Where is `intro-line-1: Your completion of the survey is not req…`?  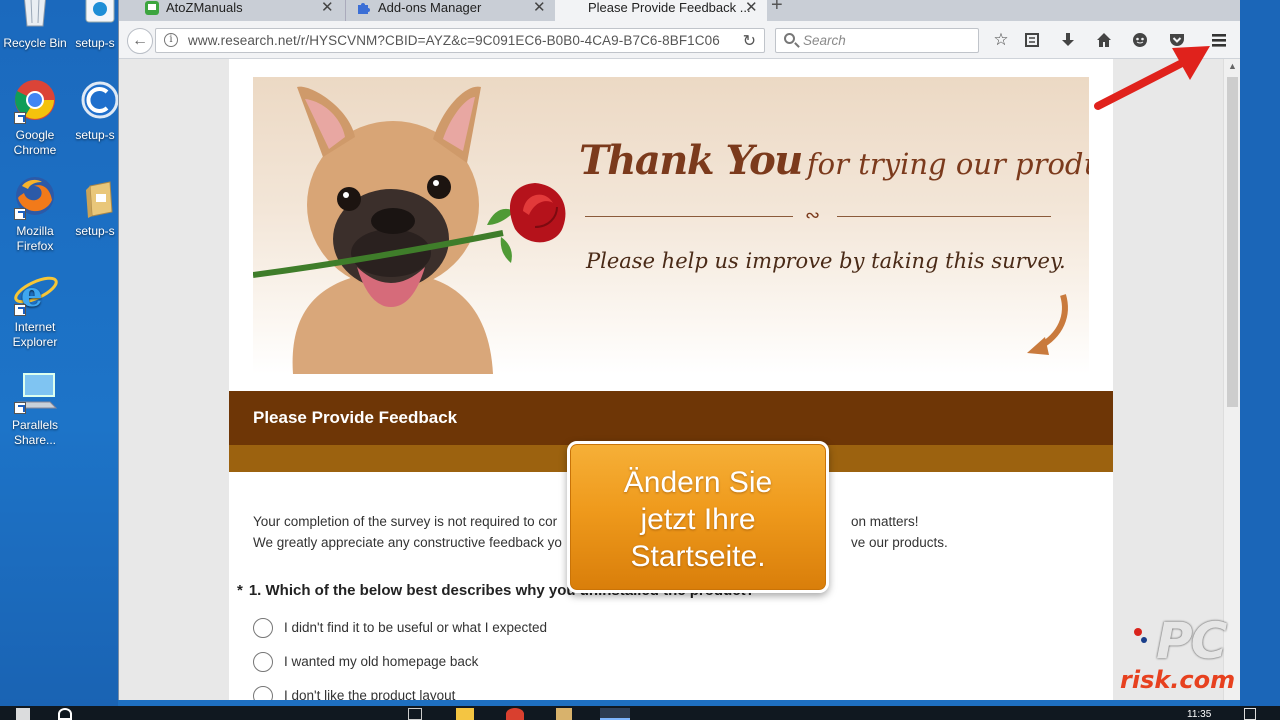 intro-line-1: Your completion of the survey is not req… is located at coordinates (405, 521).